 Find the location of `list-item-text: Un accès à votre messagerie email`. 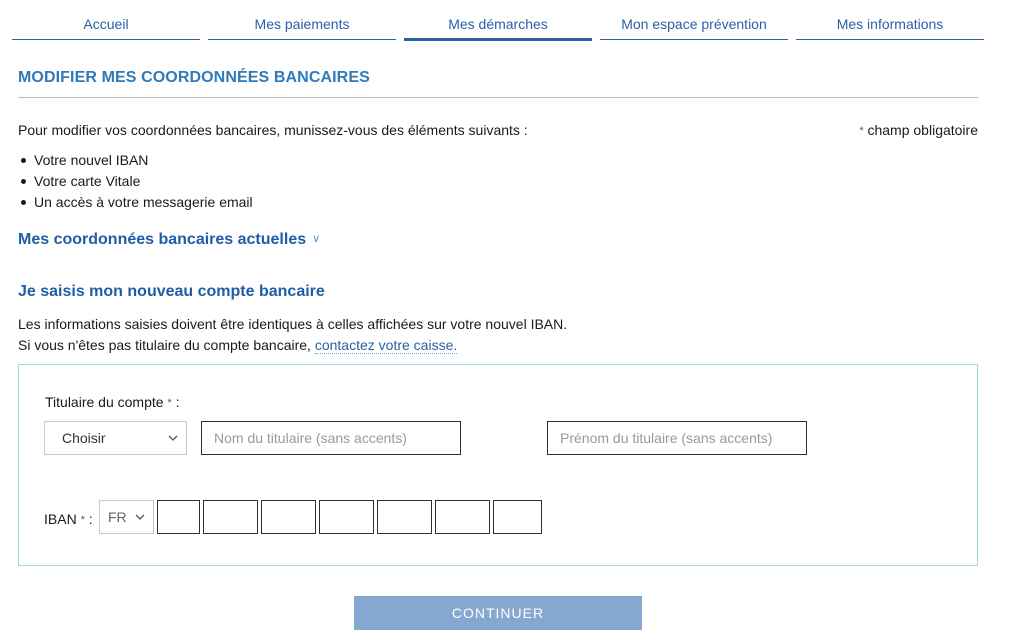

list-item-text: Un accès à votre messagerie email is located at coordinates (143, 202).